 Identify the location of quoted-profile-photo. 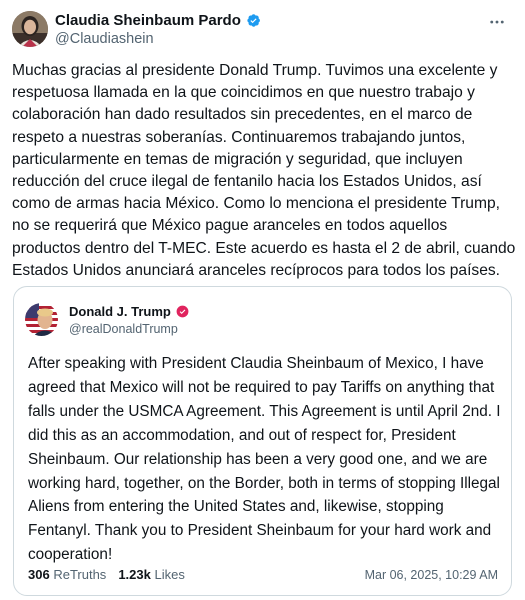
(41, 319).